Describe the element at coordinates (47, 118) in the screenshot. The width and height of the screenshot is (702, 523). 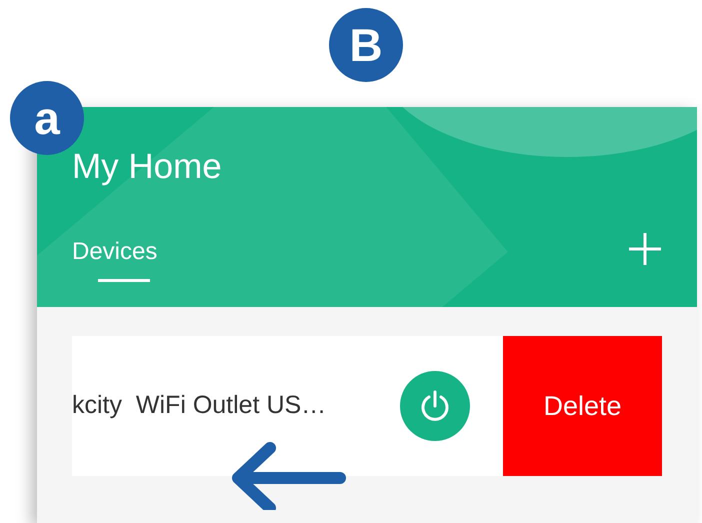
I see `panel-label: a` at that location.